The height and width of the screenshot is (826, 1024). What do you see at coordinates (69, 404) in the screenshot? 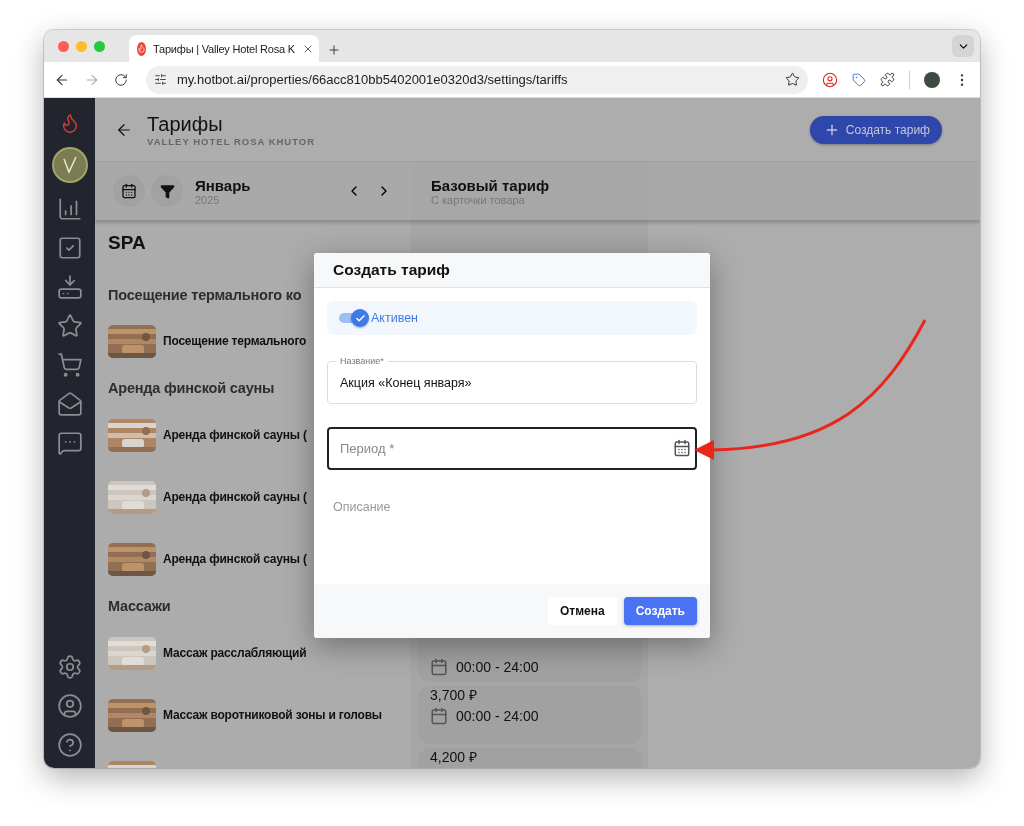
I see `mail-icon` at bounding box center [69, 404].